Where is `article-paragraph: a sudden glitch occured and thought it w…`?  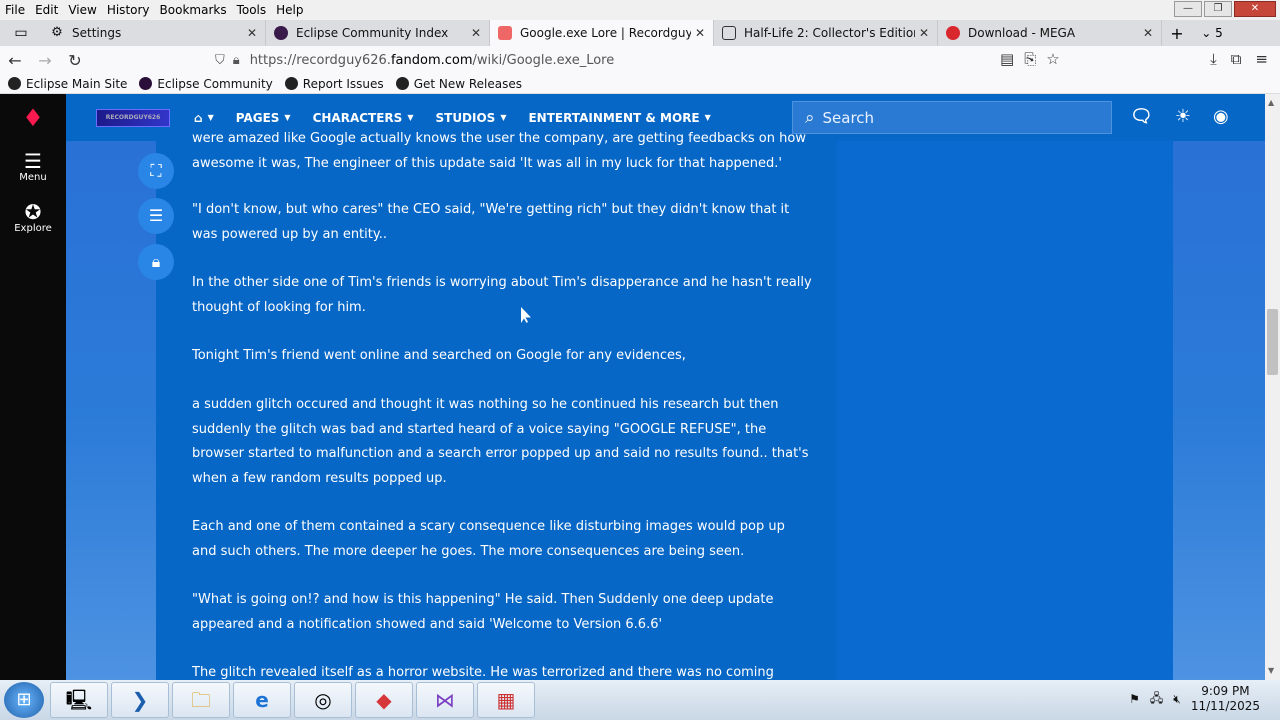
article-paragraph: a sudden glitch occured and thought it w… is located at coordinates (500, 441).